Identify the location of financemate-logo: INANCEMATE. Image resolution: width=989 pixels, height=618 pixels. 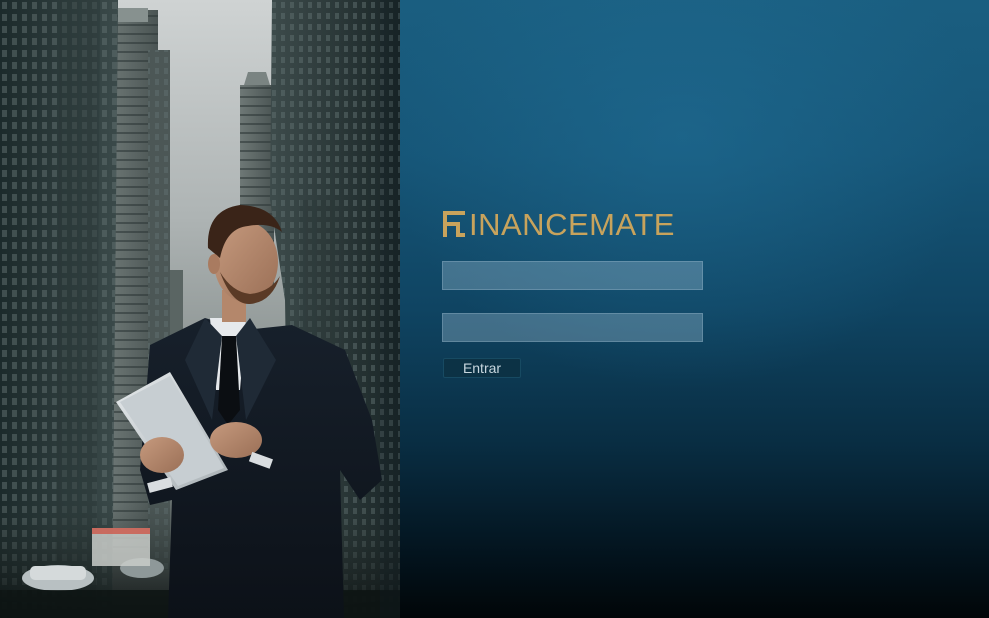
(573, 224).